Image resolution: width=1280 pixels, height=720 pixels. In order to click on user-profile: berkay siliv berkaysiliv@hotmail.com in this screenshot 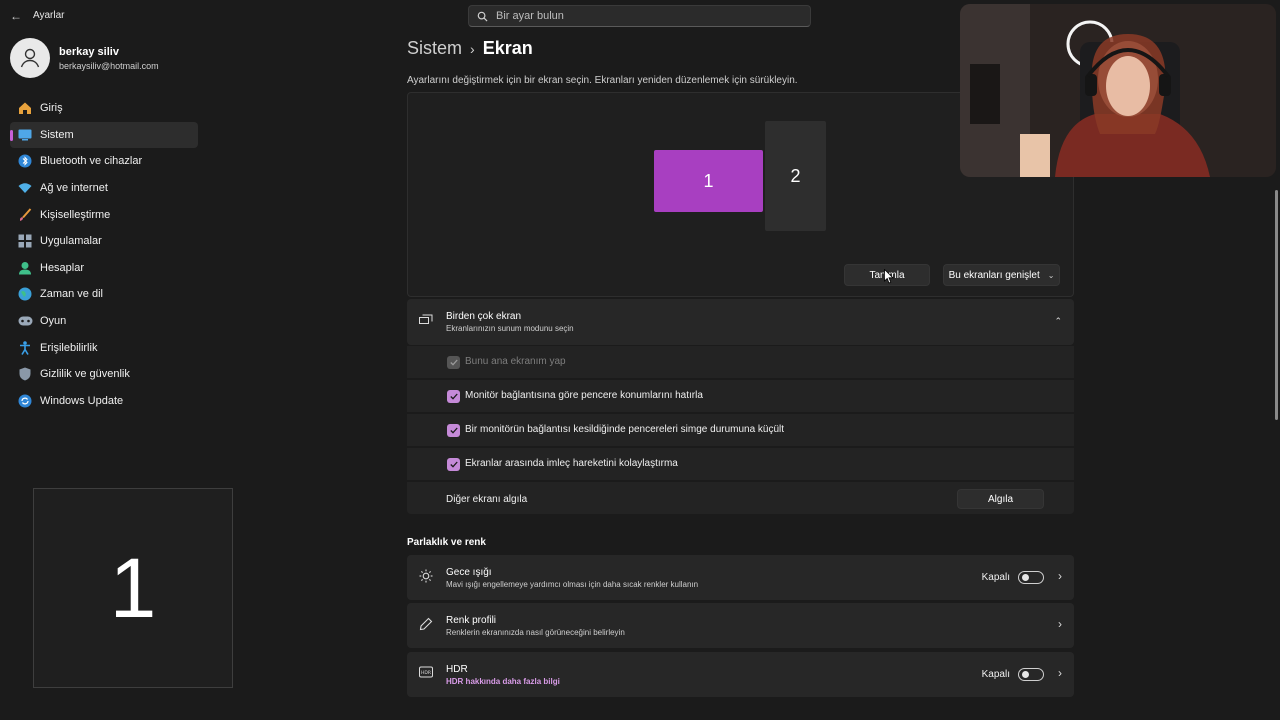, I will do `click(84, 58)`.